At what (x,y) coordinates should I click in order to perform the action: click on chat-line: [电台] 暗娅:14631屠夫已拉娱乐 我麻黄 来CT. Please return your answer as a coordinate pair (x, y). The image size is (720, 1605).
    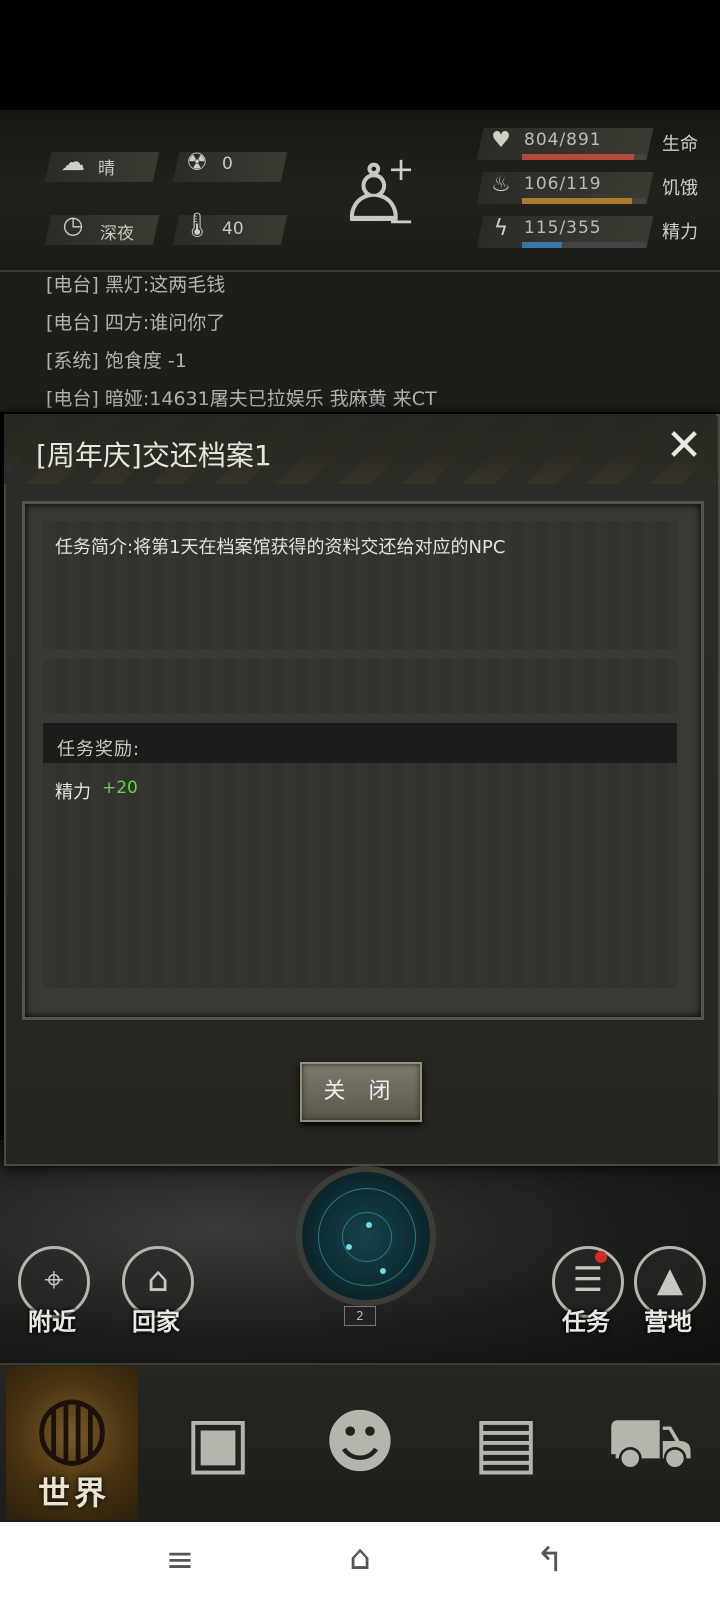
    Looking at the image, I should click on (241, 399).